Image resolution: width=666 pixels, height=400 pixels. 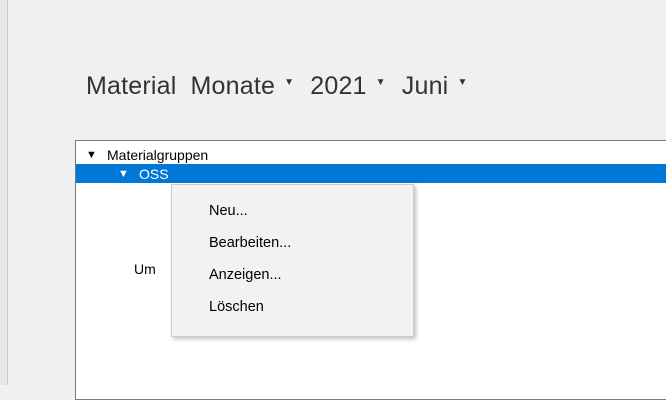 I want to click on breadcrumb-root: Material, so click(x=131, y=86).